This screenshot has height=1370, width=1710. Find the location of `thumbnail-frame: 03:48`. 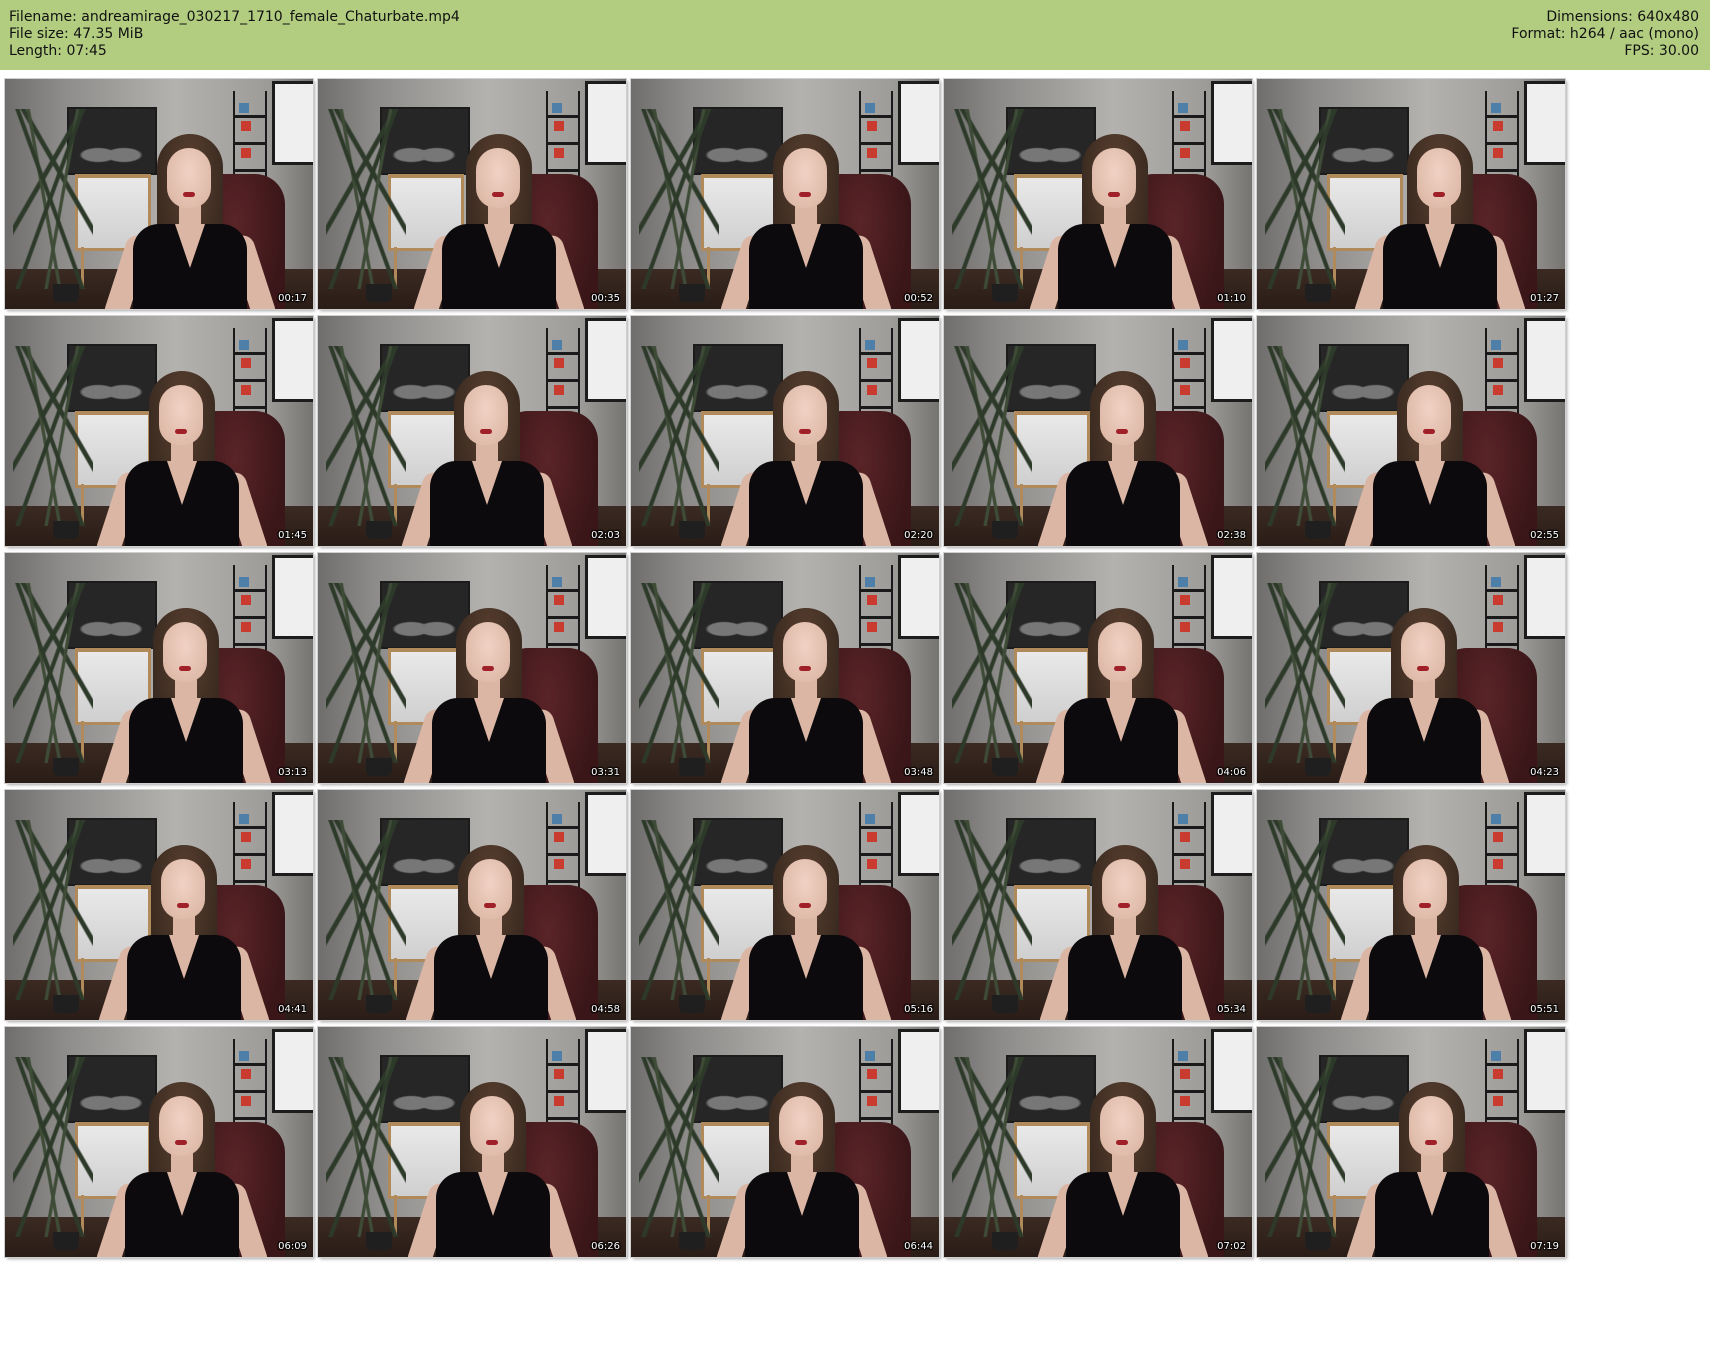

thumbnail-frame: 03:48 is located at coordinates (785, 668).